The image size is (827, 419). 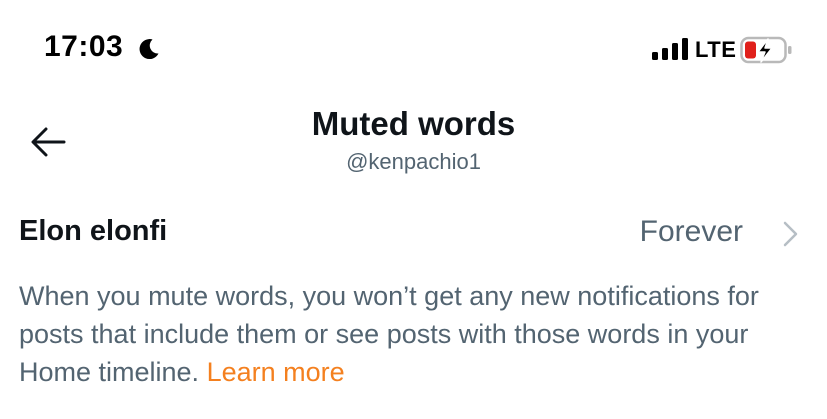 What do you see at coordinates (670, 49) in the screenshot?
I see `signal-icon` at bounding box center [670, 49].